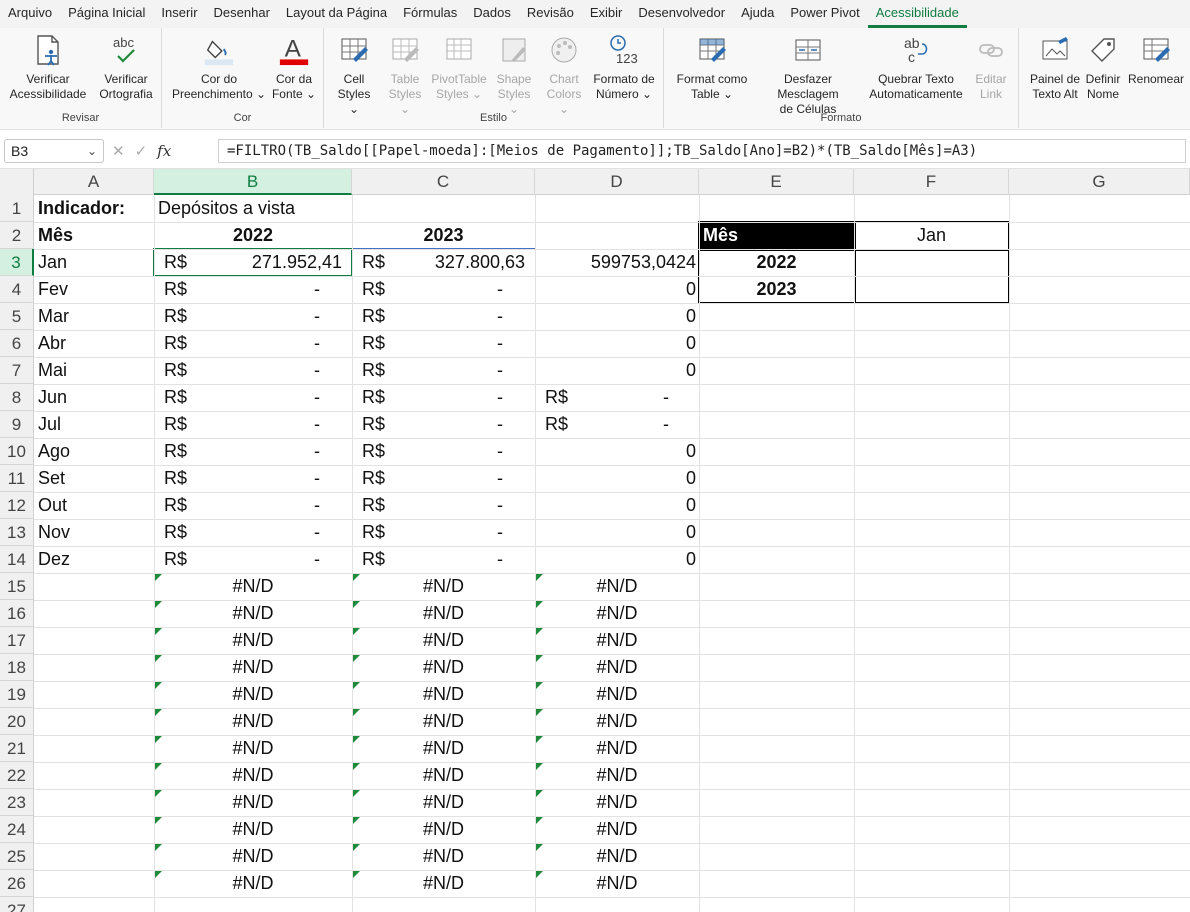  I want to click on menu-tab: Inserir, so click(179, 14).